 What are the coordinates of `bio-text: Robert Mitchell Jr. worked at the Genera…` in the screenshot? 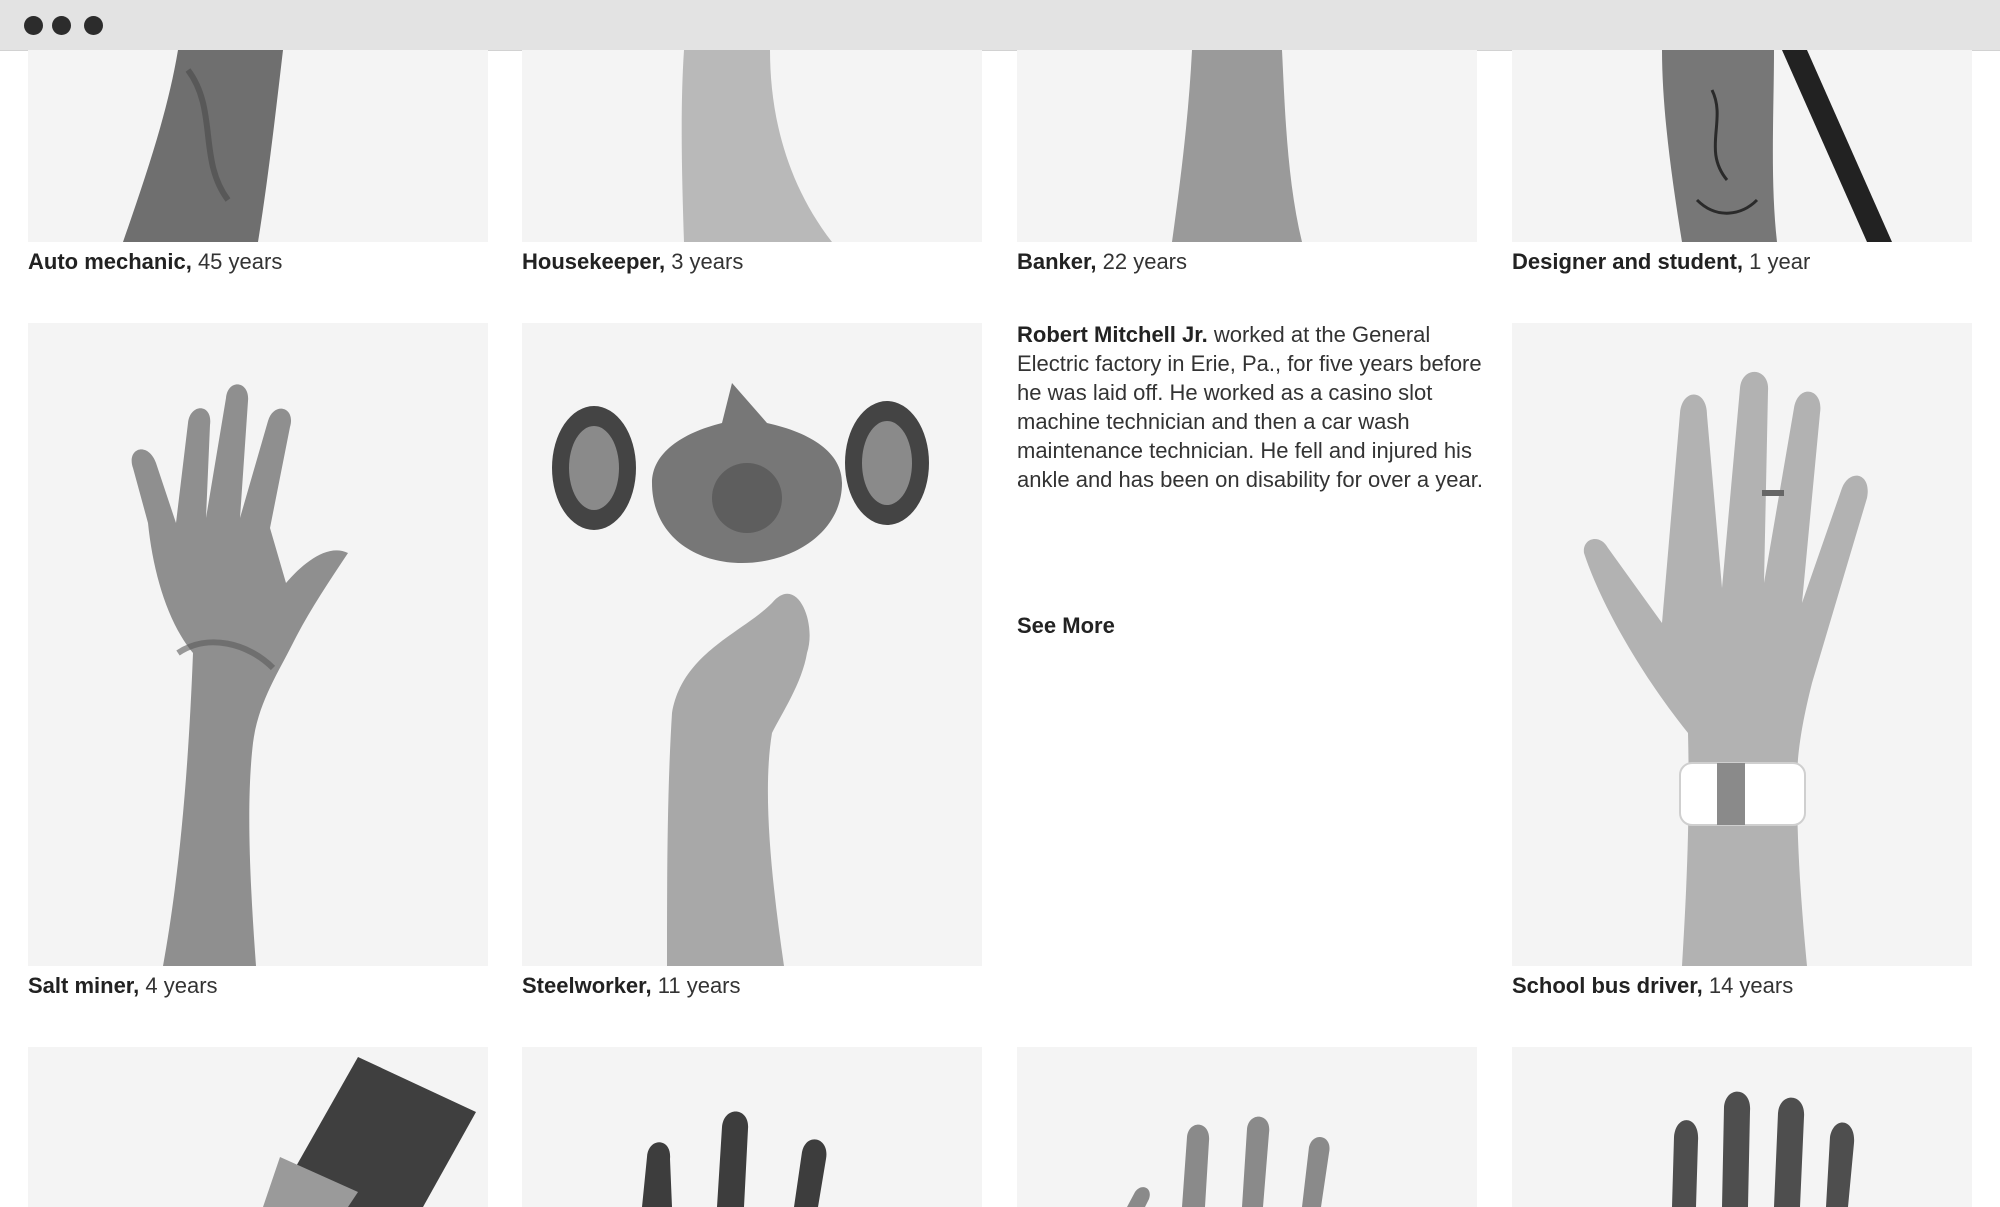 It's located at (1252, 407).